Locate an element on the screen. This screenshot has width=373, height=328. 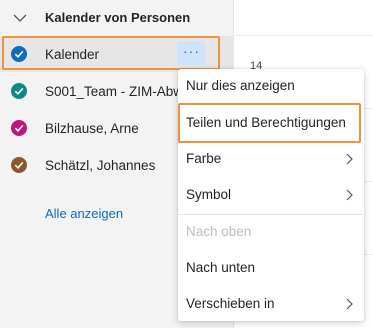
menu-item-verschieben-in: Verschieben in is located at coordinates (271, 304).